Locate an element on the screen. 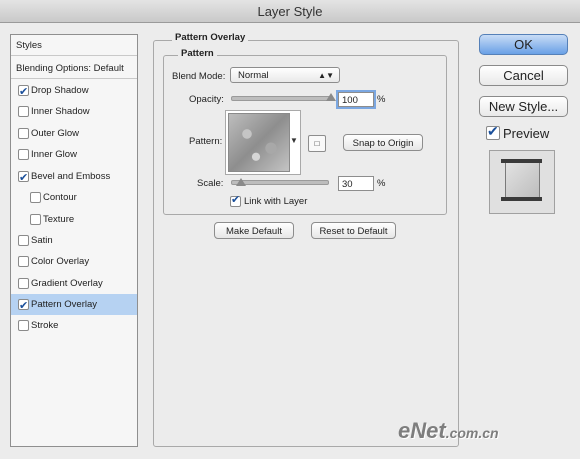 This screenshot has width=580, height=459. outer-glow-label: Outer Glow is located at coordinates (55, 133).